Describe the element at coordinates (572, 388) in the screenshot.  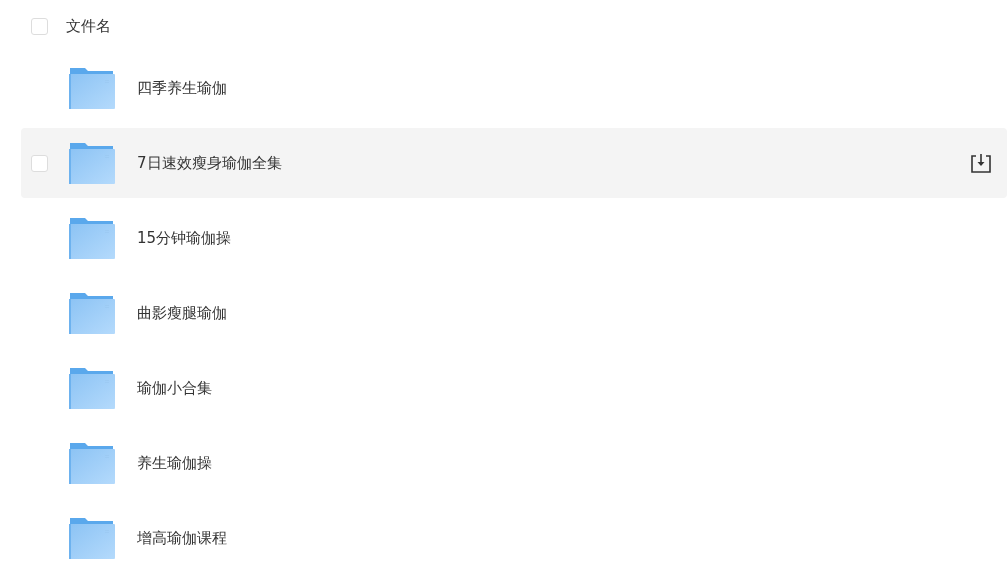
I see `folder-name: 瑜伽小合集` at that location.